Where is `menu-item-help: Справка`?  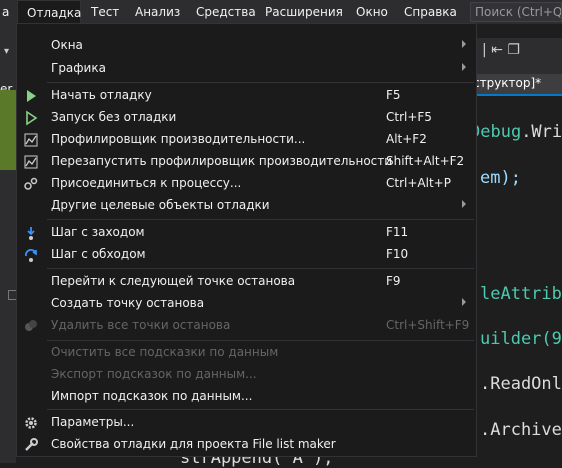 menu-item-help: Справка is located at coordinates (430, 12).